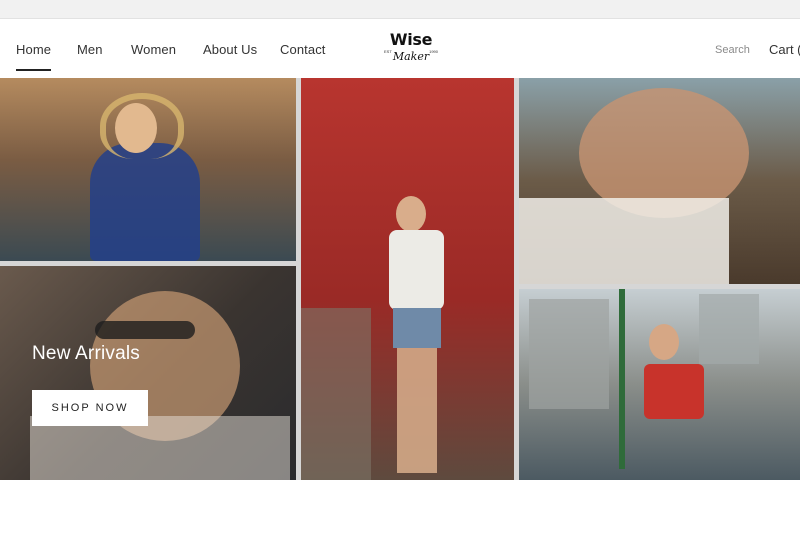  Describe the element at coordinates (90, 408) in the screenshot. I see `shop-now-button: SHOP NOW` at that location.